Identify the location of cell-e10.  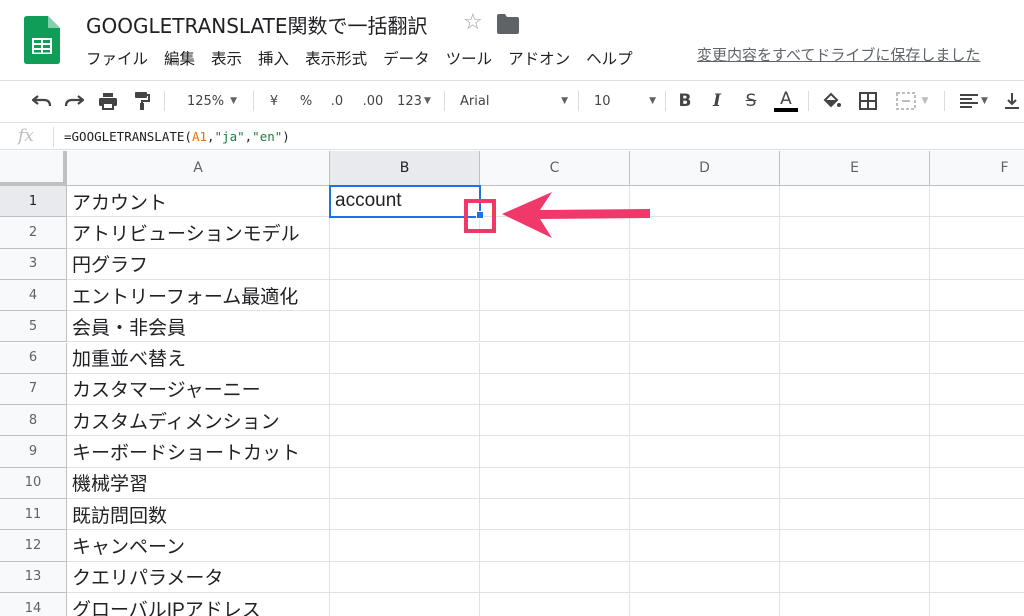
(855, 483).